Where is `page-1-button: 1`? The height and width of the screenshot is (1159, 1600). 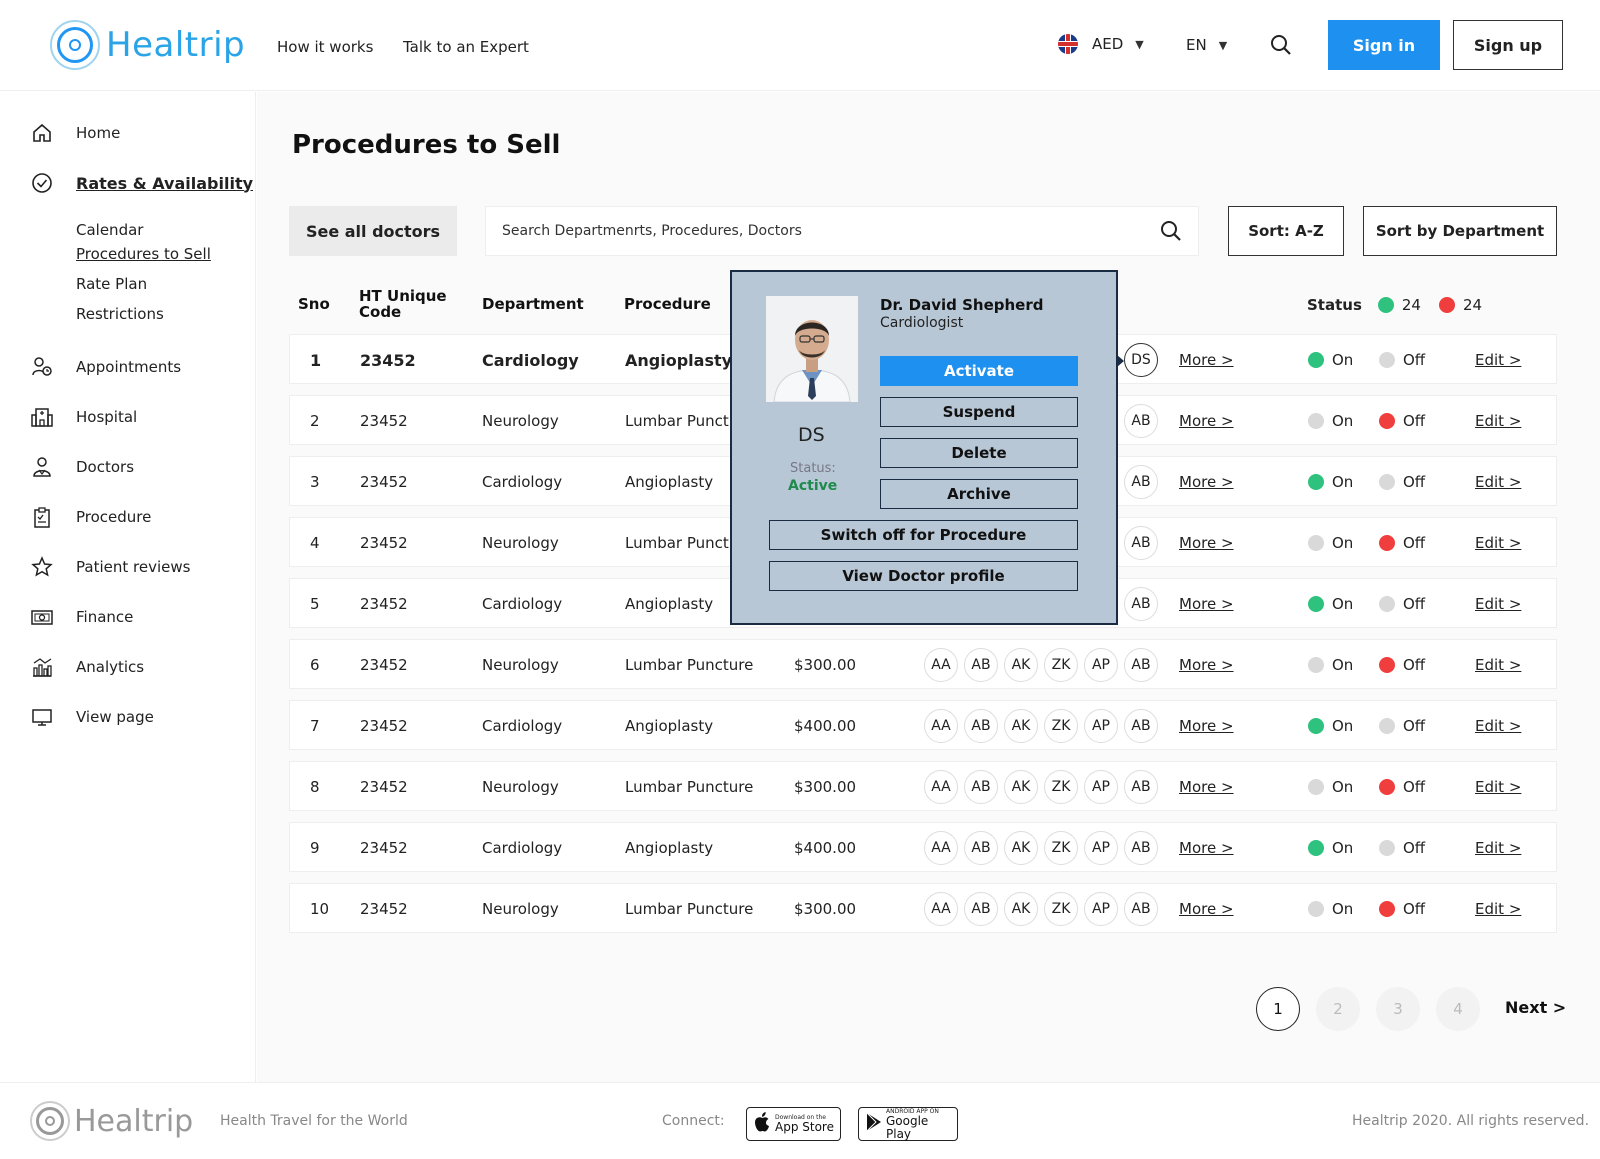 page-1-button: 1 is located at coordinates (1278, 1009).